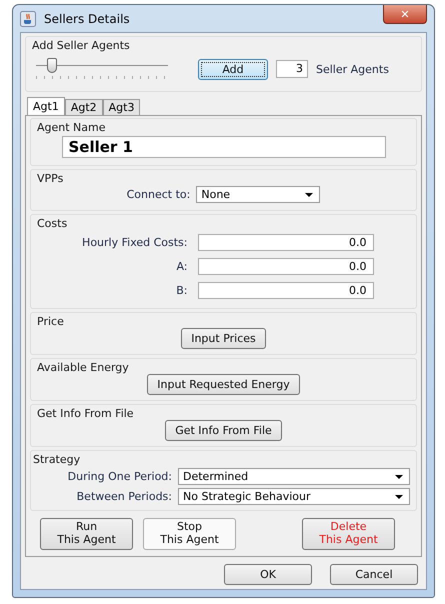  Describe the element at coordinates (85, 413) in the screenshot. I see `group-title: Get Info From File` at that location.